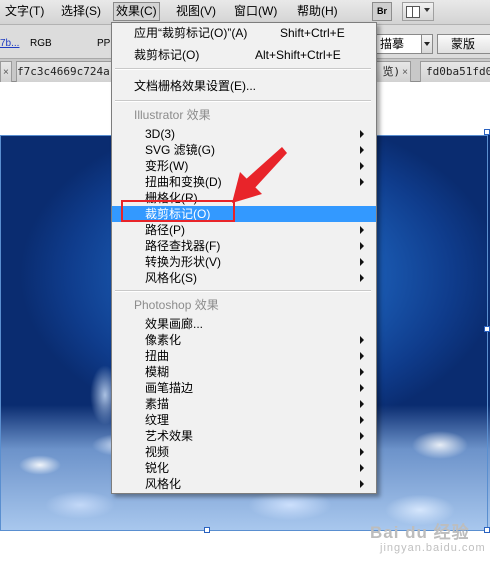 The height and width of the screenshot is (561, 490). I want to click on baidu-jingyan-watermark: Bai du 经验 jingyan.baidu.com, so click(427, 538).